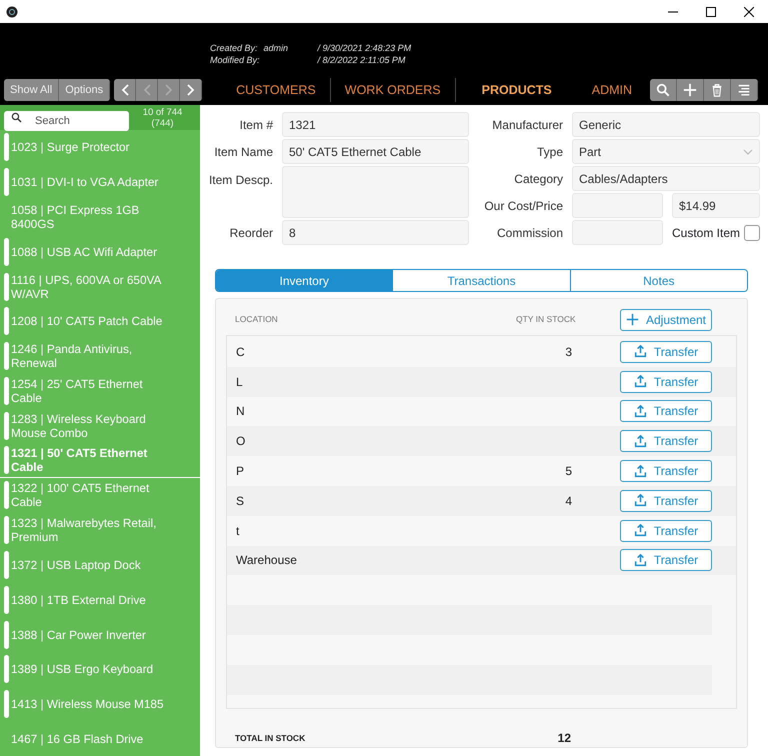 The width and height of the screenshot is (768, 756). Describe the element at coordinates (276, 90) in the screenshot. I see `nav-tab: CUSTOMERS` at that location.